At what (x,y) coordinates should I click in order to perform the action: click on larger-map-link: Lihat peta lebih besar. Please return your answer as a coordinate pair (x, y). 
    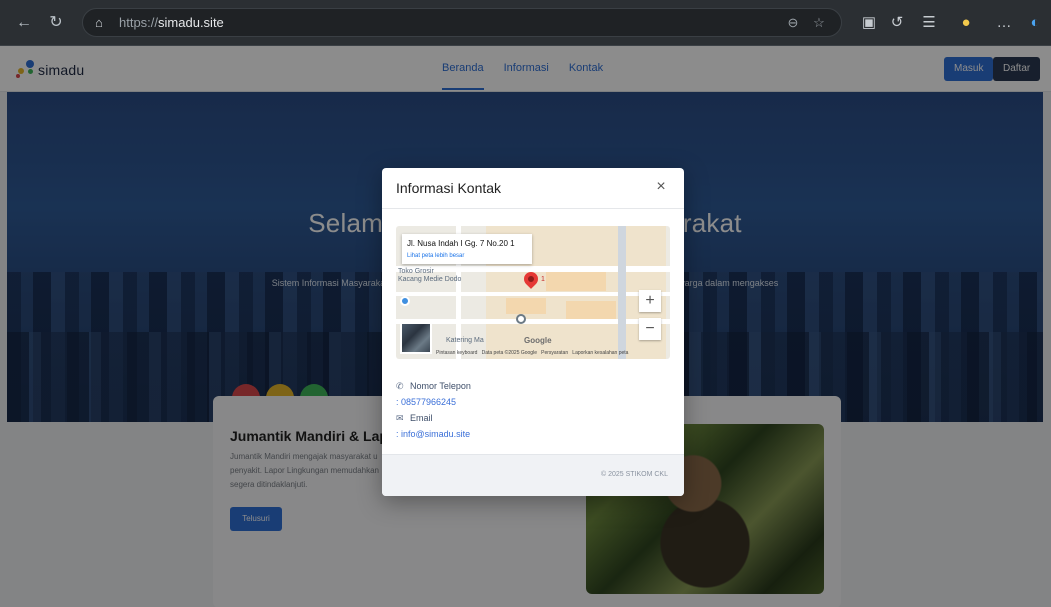
    Looking at the image, I should click on (435, 256).